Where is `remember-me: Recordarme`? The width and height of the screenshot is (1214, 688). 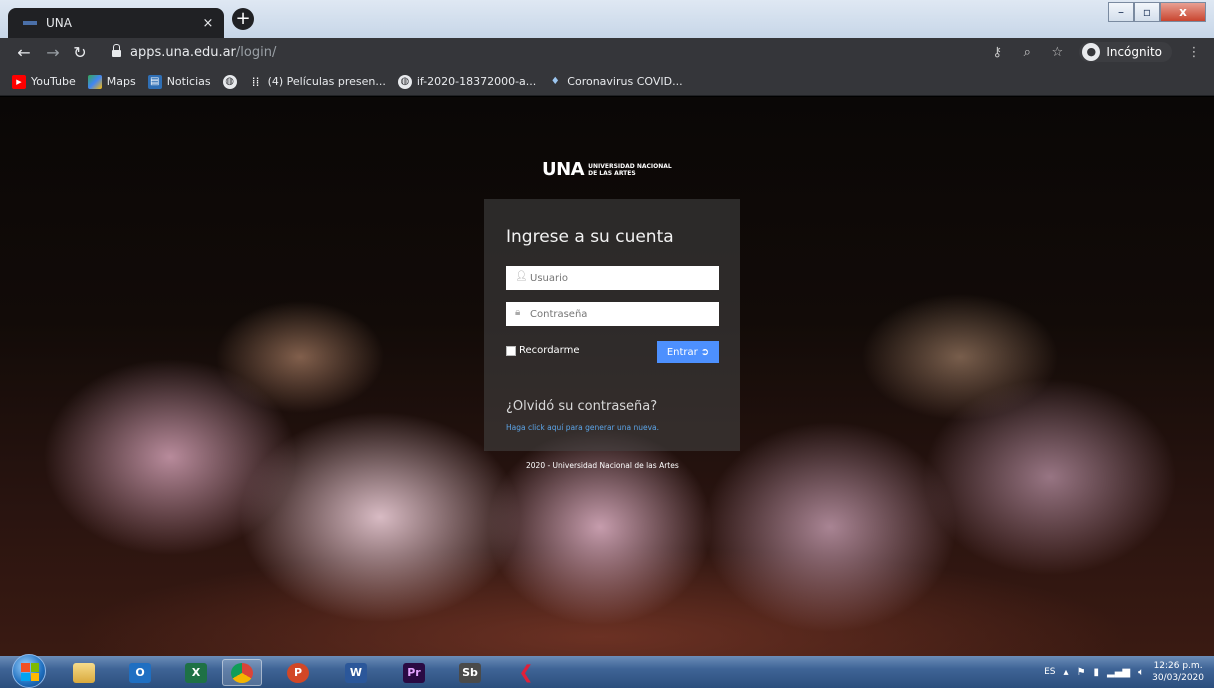
remember-me: Recordarme is located at coordinates (543, 350).